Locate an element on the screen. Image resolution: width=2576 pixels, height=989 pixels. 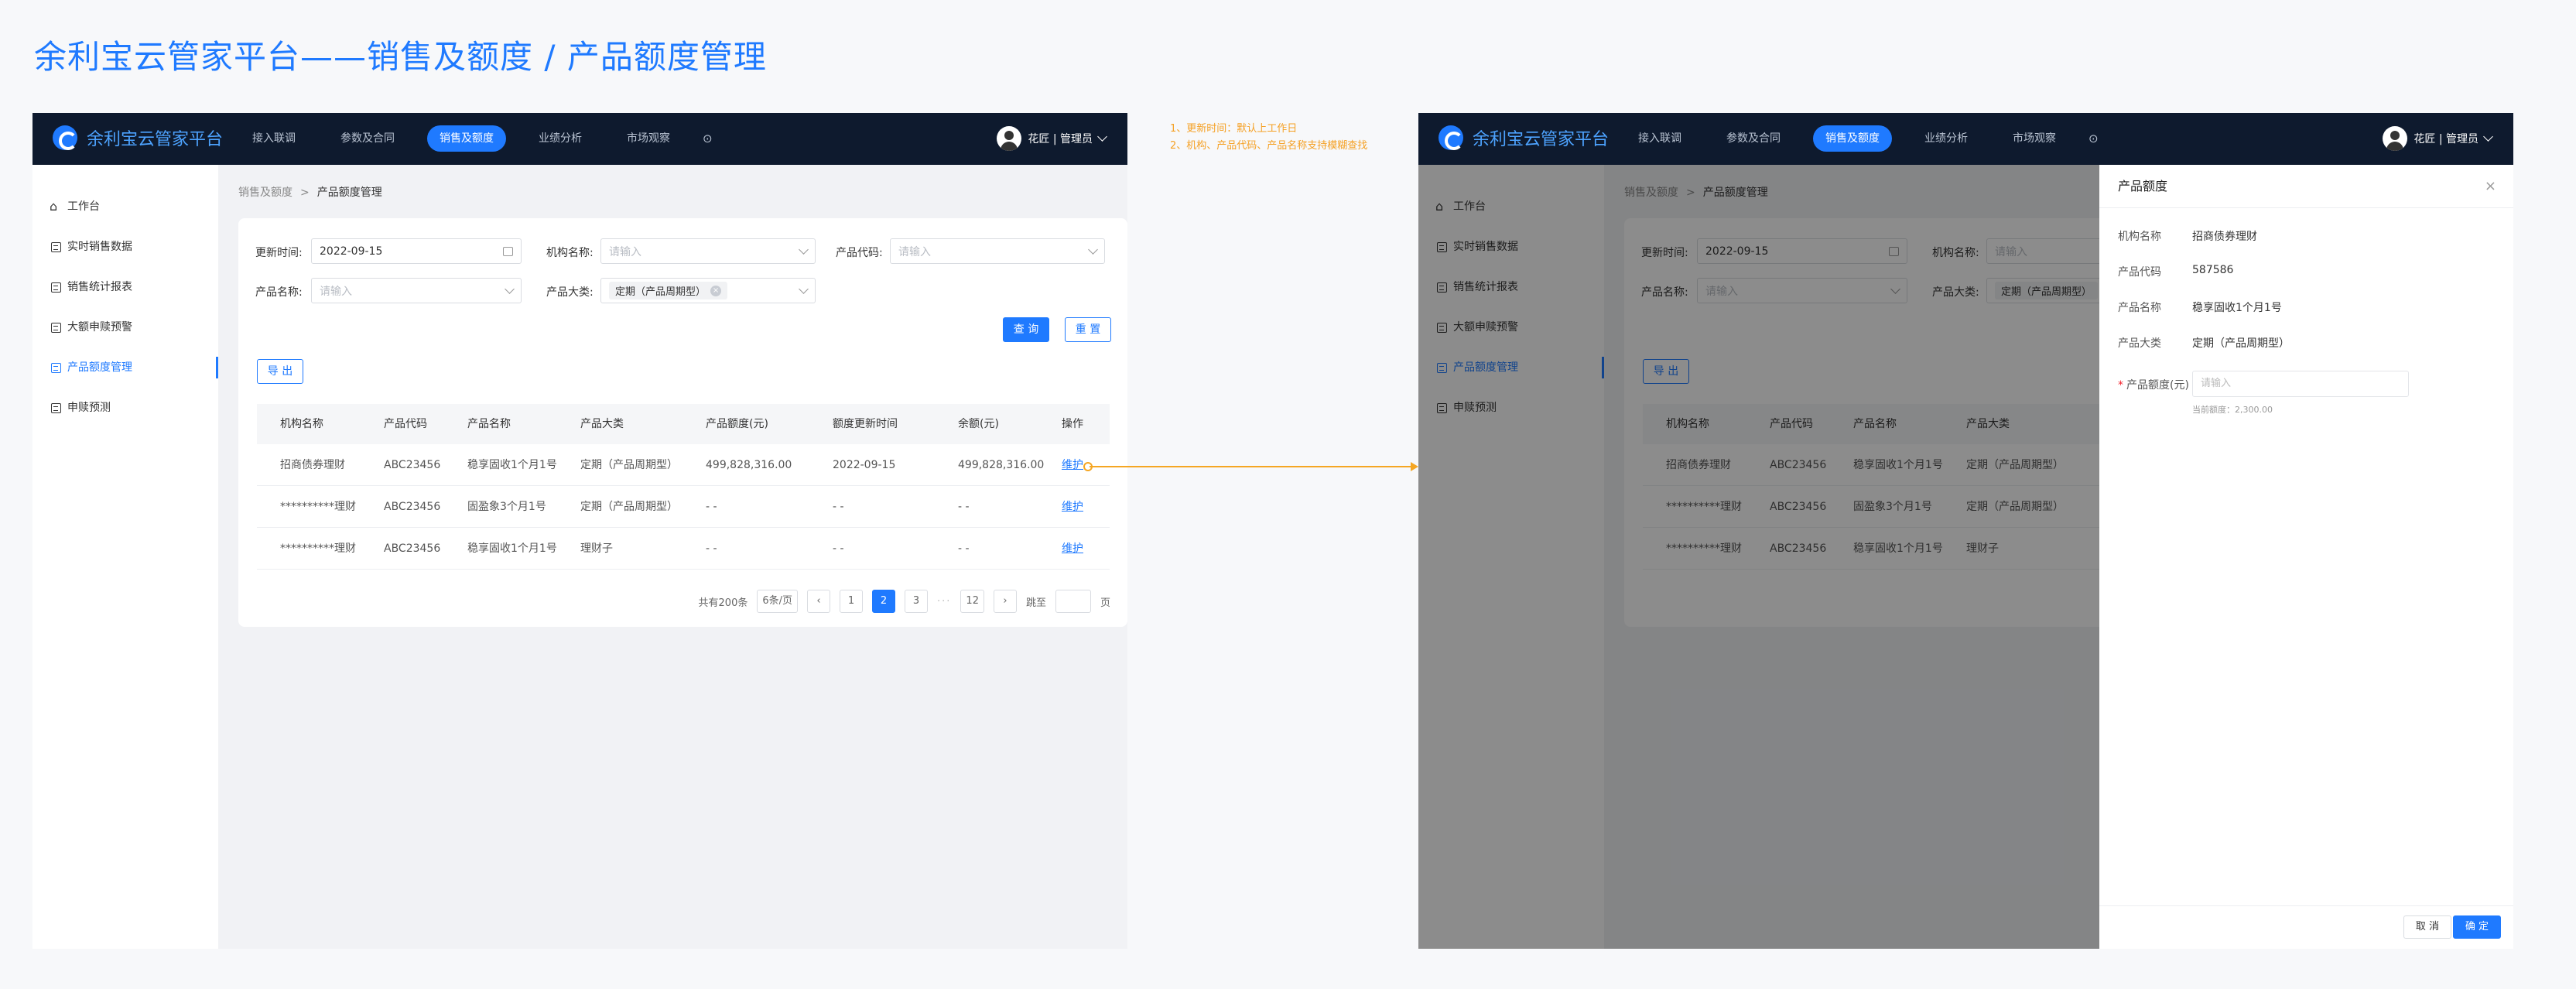
header-action: 操作 is located at coordinates (1073, 424).